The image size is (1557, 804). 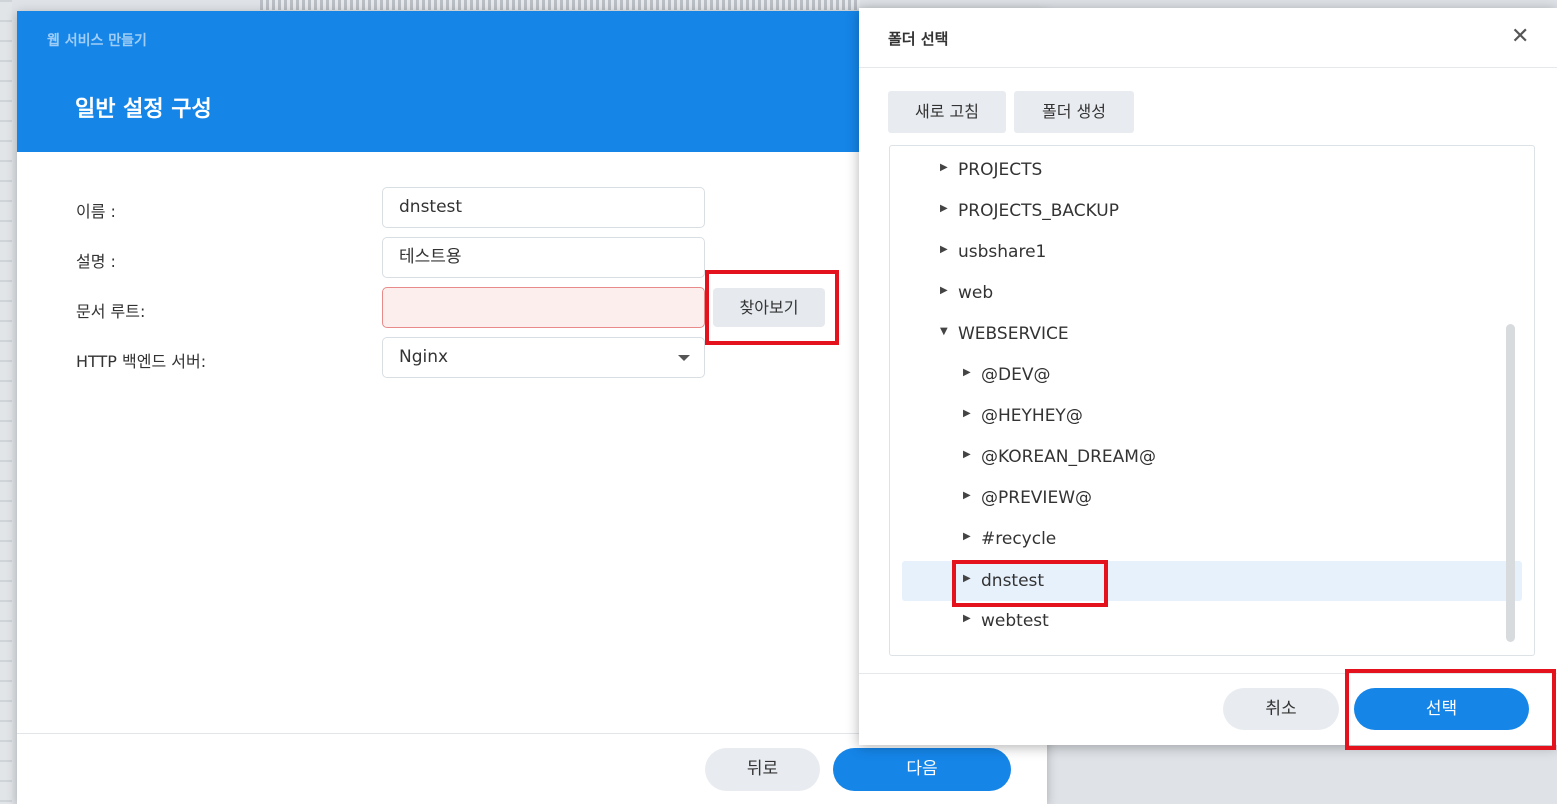 I want to click on tree-item: ▶ usbshare1, so click(x=993, y=252).